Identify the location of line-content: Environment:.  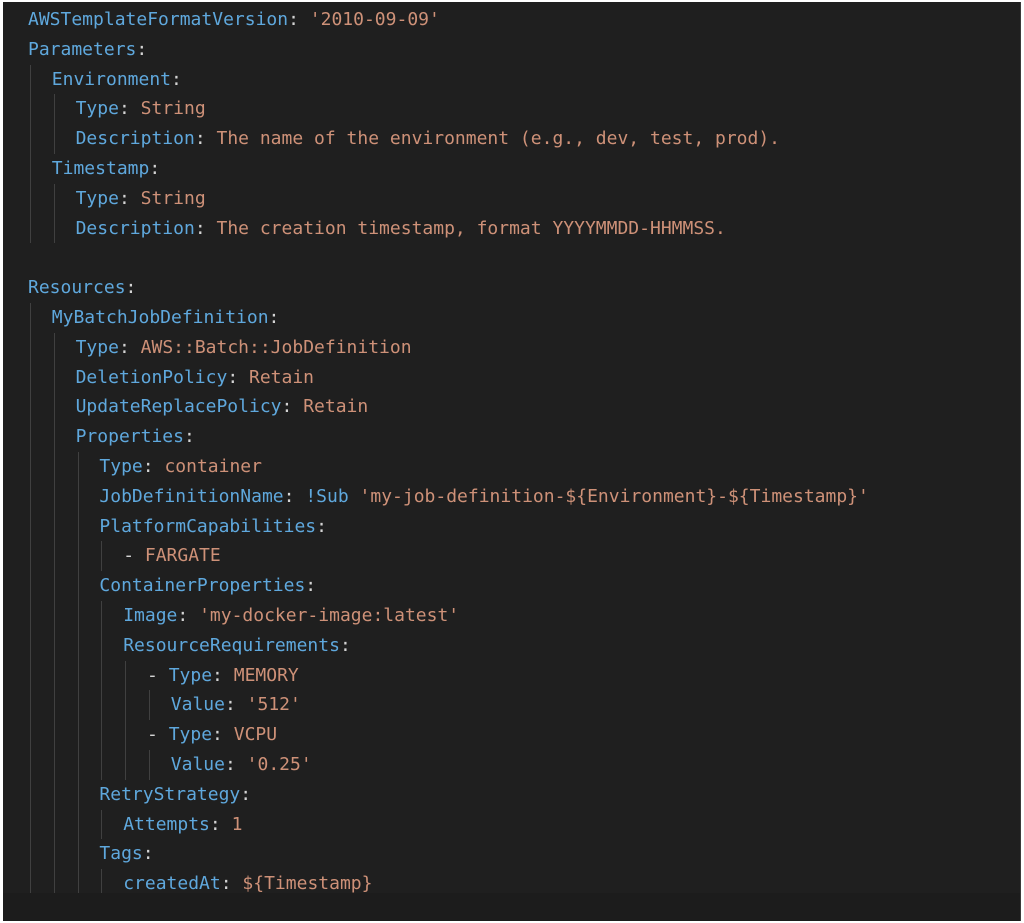
(117, 80).